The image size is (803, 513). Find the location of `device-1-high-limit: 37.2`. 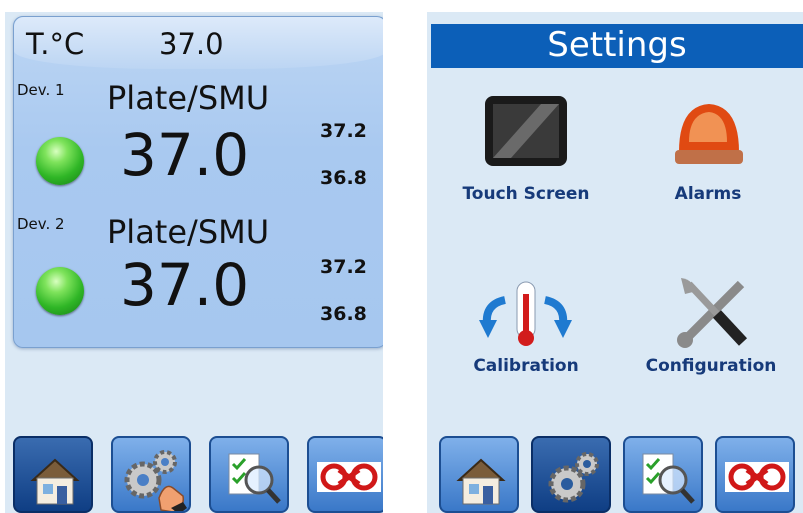

device-1-high-limit: 37.2 is located at coordinates (343, 131).